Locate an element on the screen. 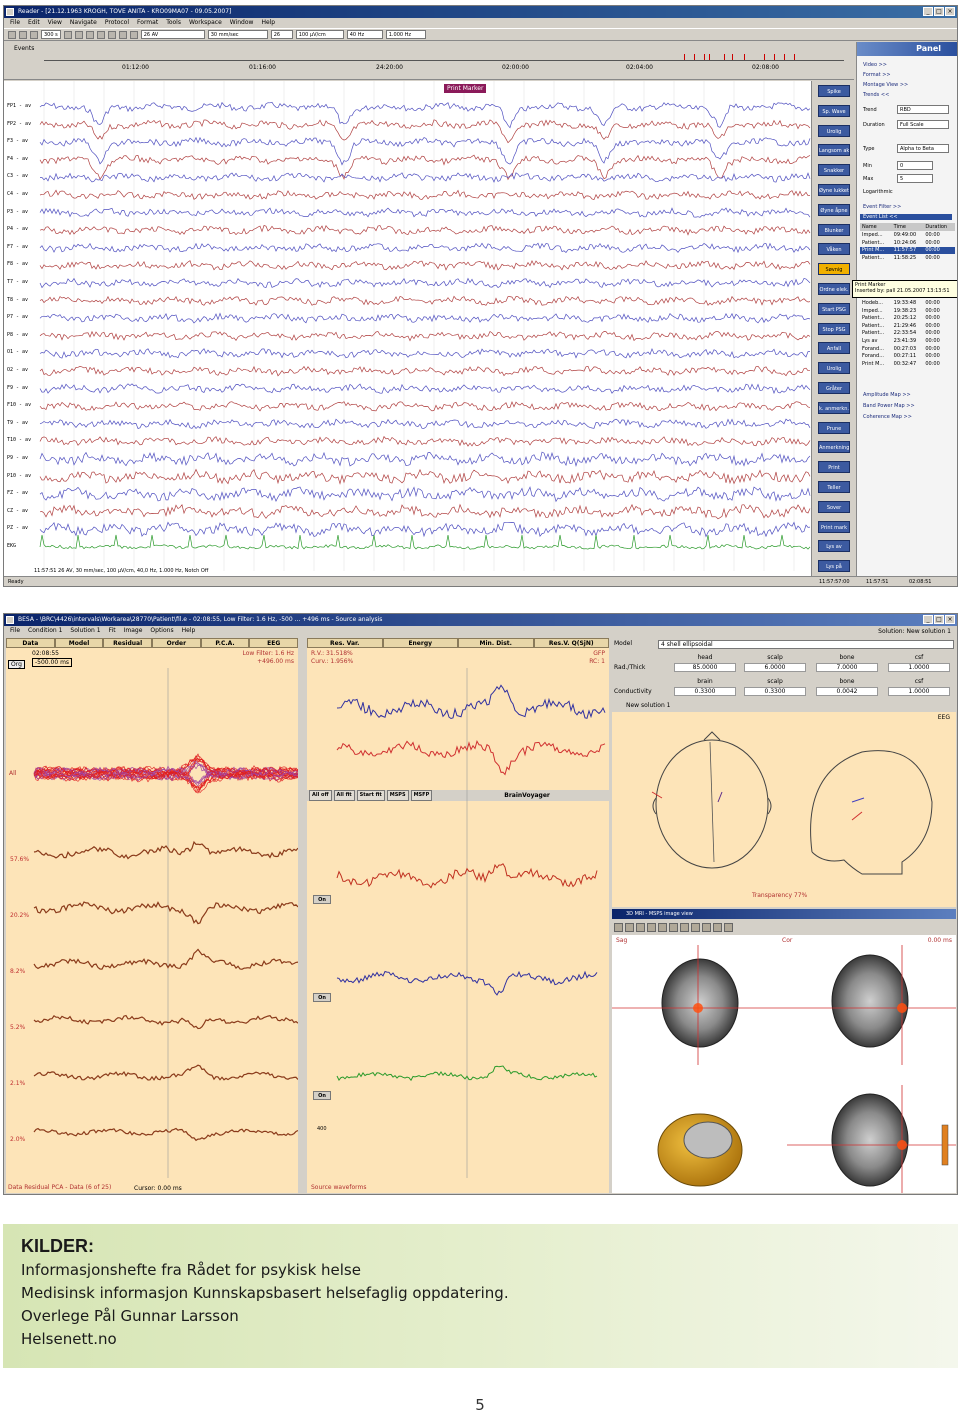  channel-label: P9 - av is located at coordinates (17, 458).